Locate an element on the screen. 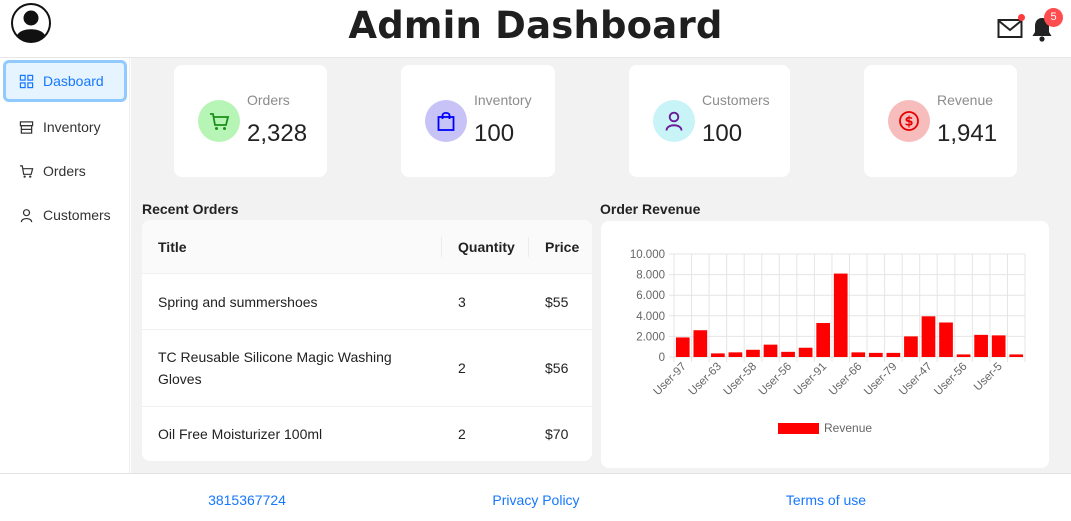  x-tick-label: User-5 is located at coordinates (988, 377).